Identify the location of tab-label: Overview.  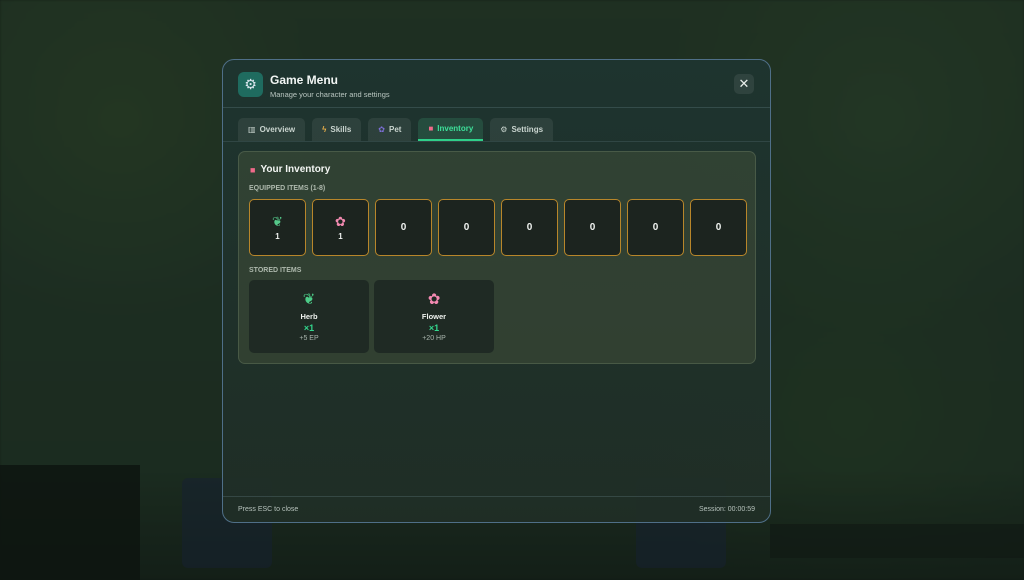
(277, 129).